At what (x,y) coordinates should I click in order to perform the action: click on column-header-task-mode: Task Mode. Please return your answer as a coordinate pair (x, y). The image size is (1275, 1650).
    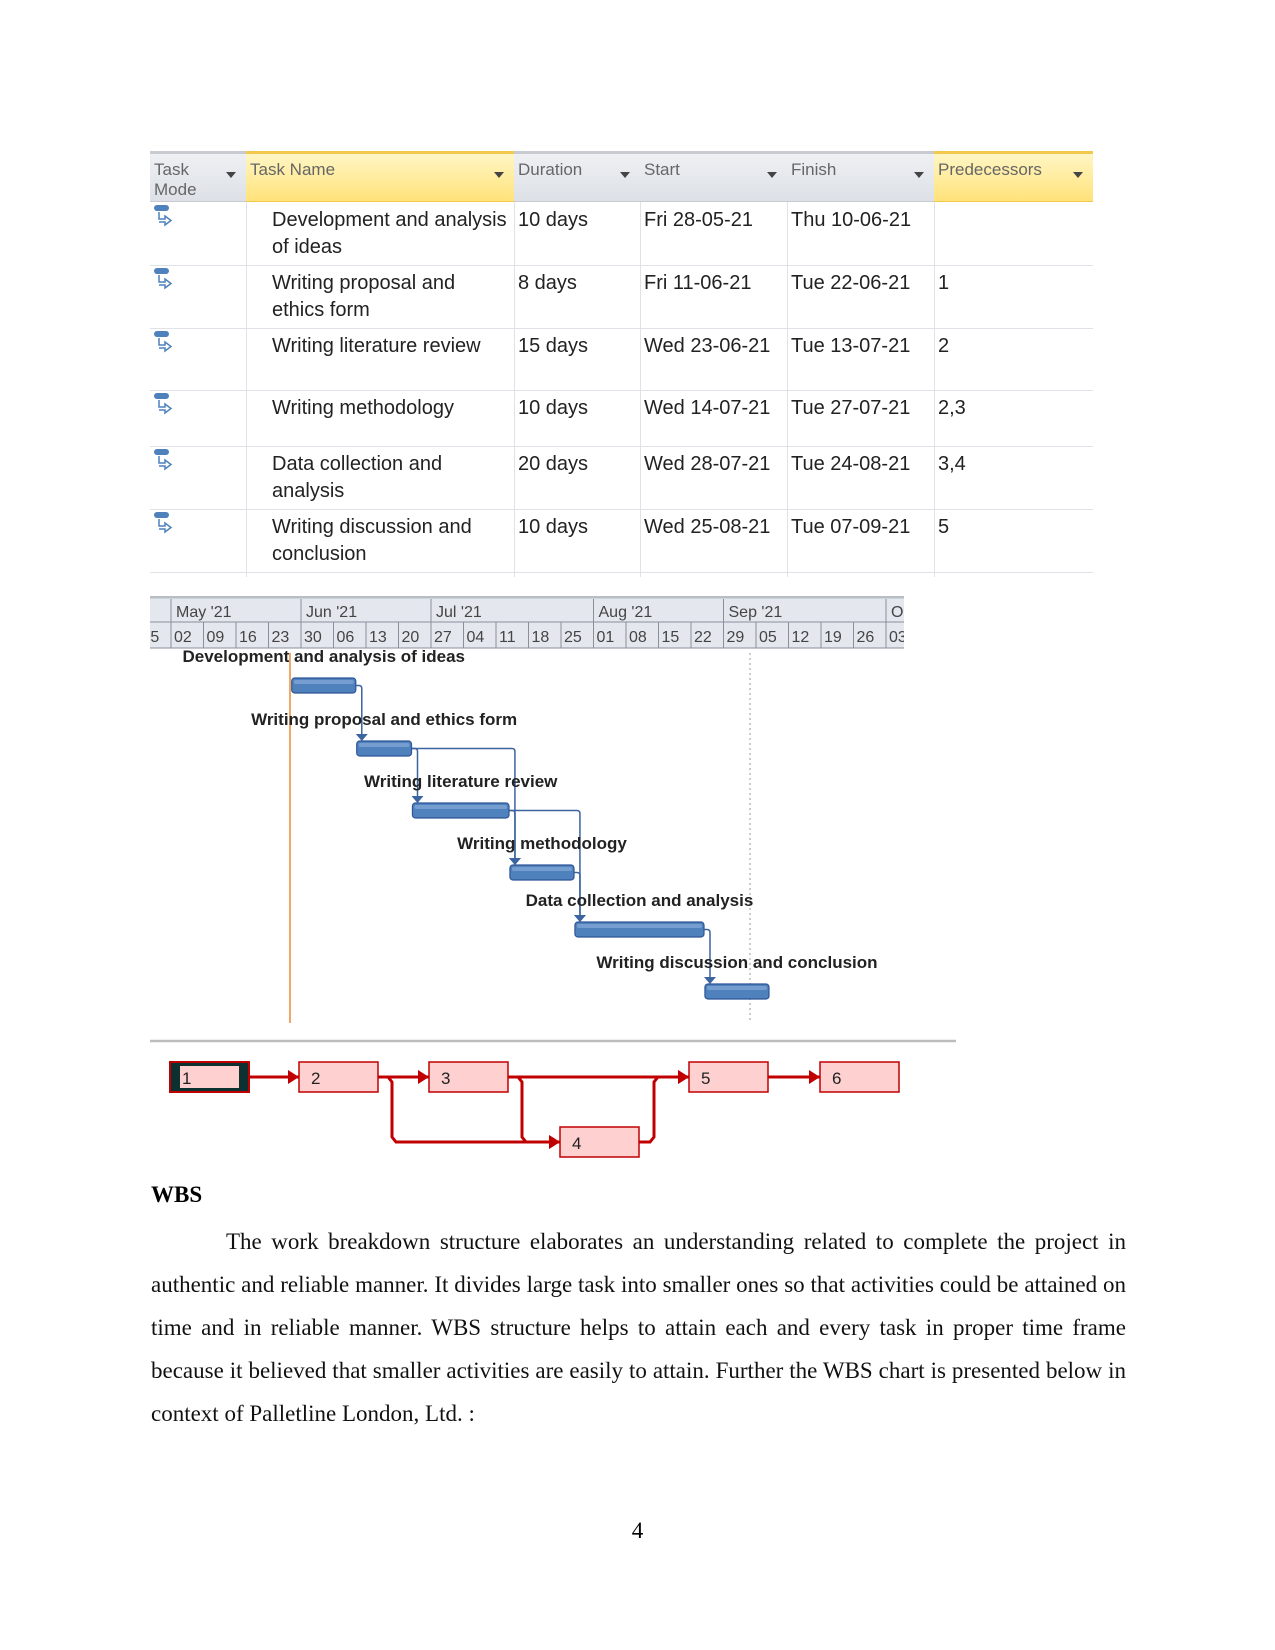
    Looking at the image, I should click on (198, 176).